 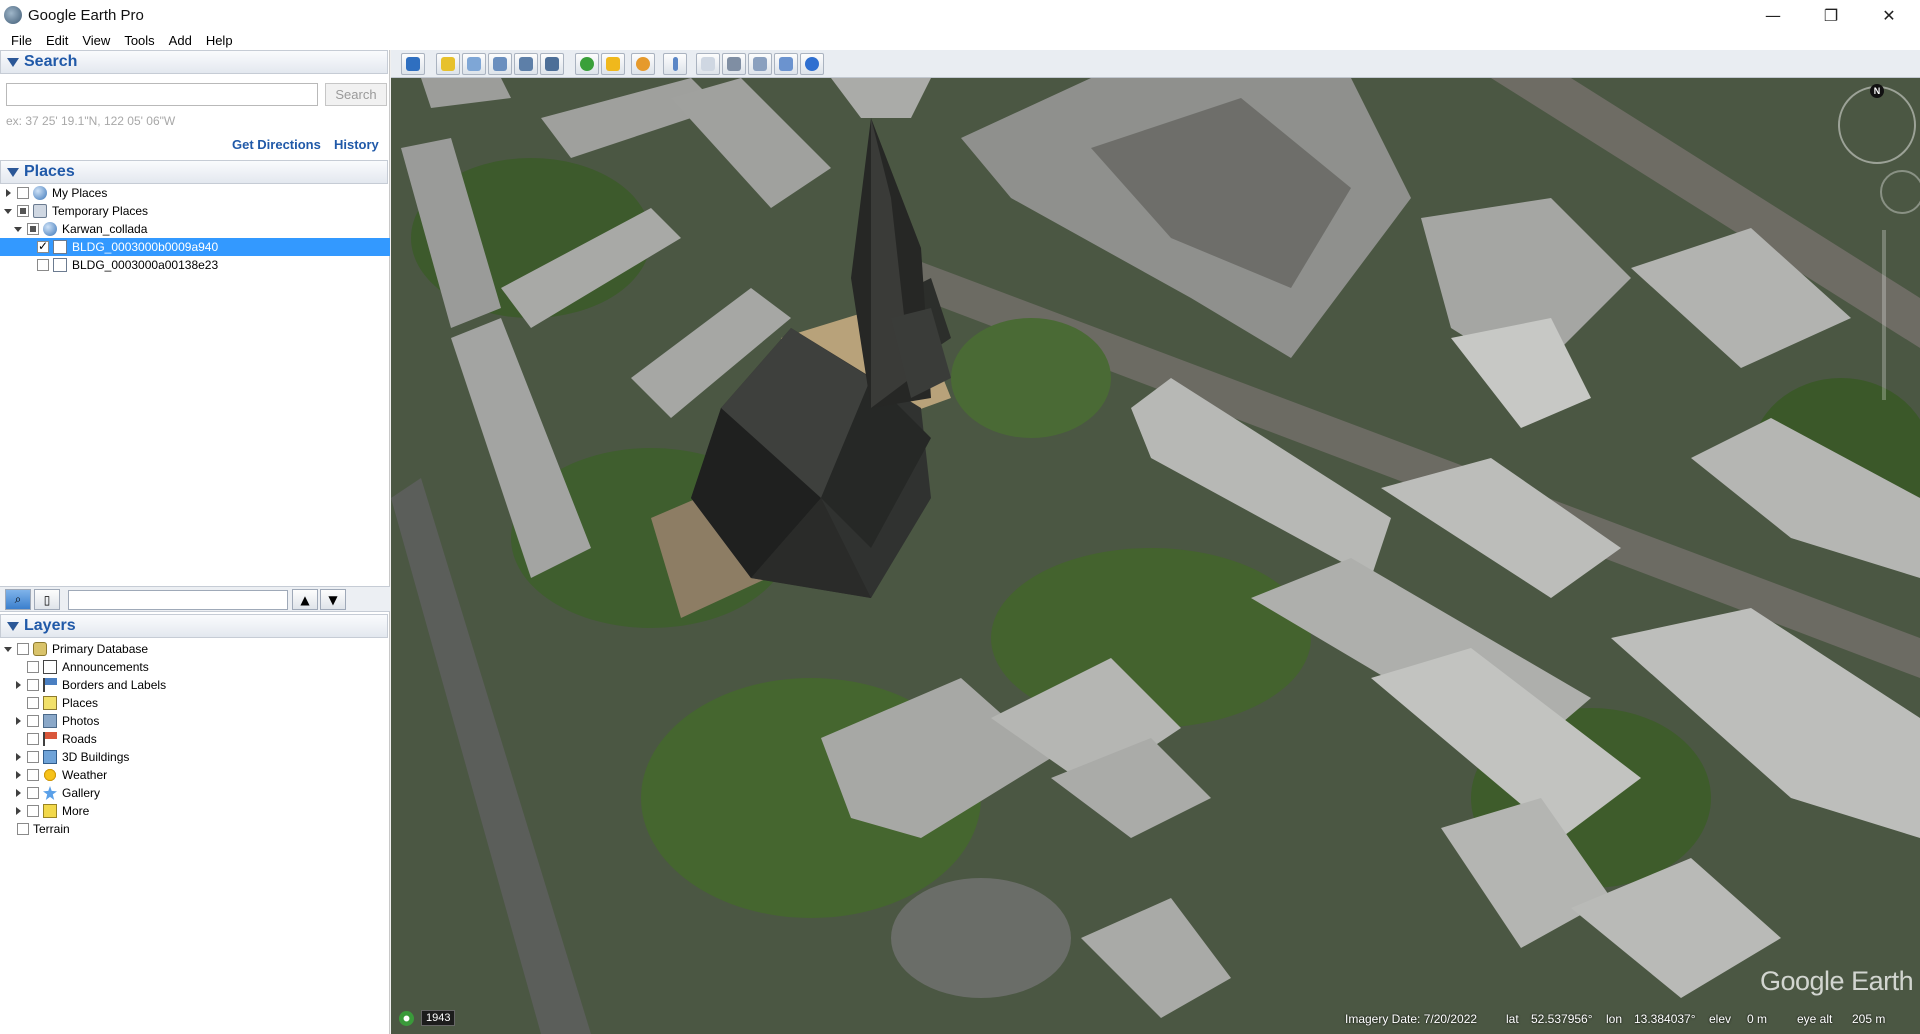 I want to click on move-up-icon: ▲, so click(x=305, y=599).